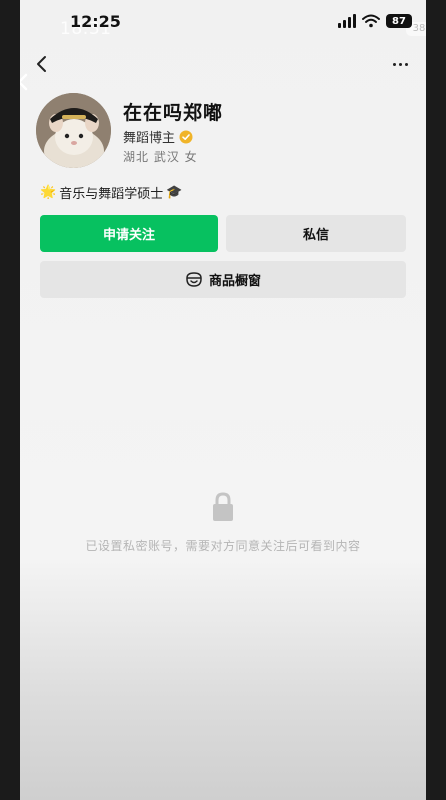 The width and height of the screenshot is (446, 800). Describe the element at coordinates (194, 279) in the screenshot. I see `shop-window-icon` at that location.